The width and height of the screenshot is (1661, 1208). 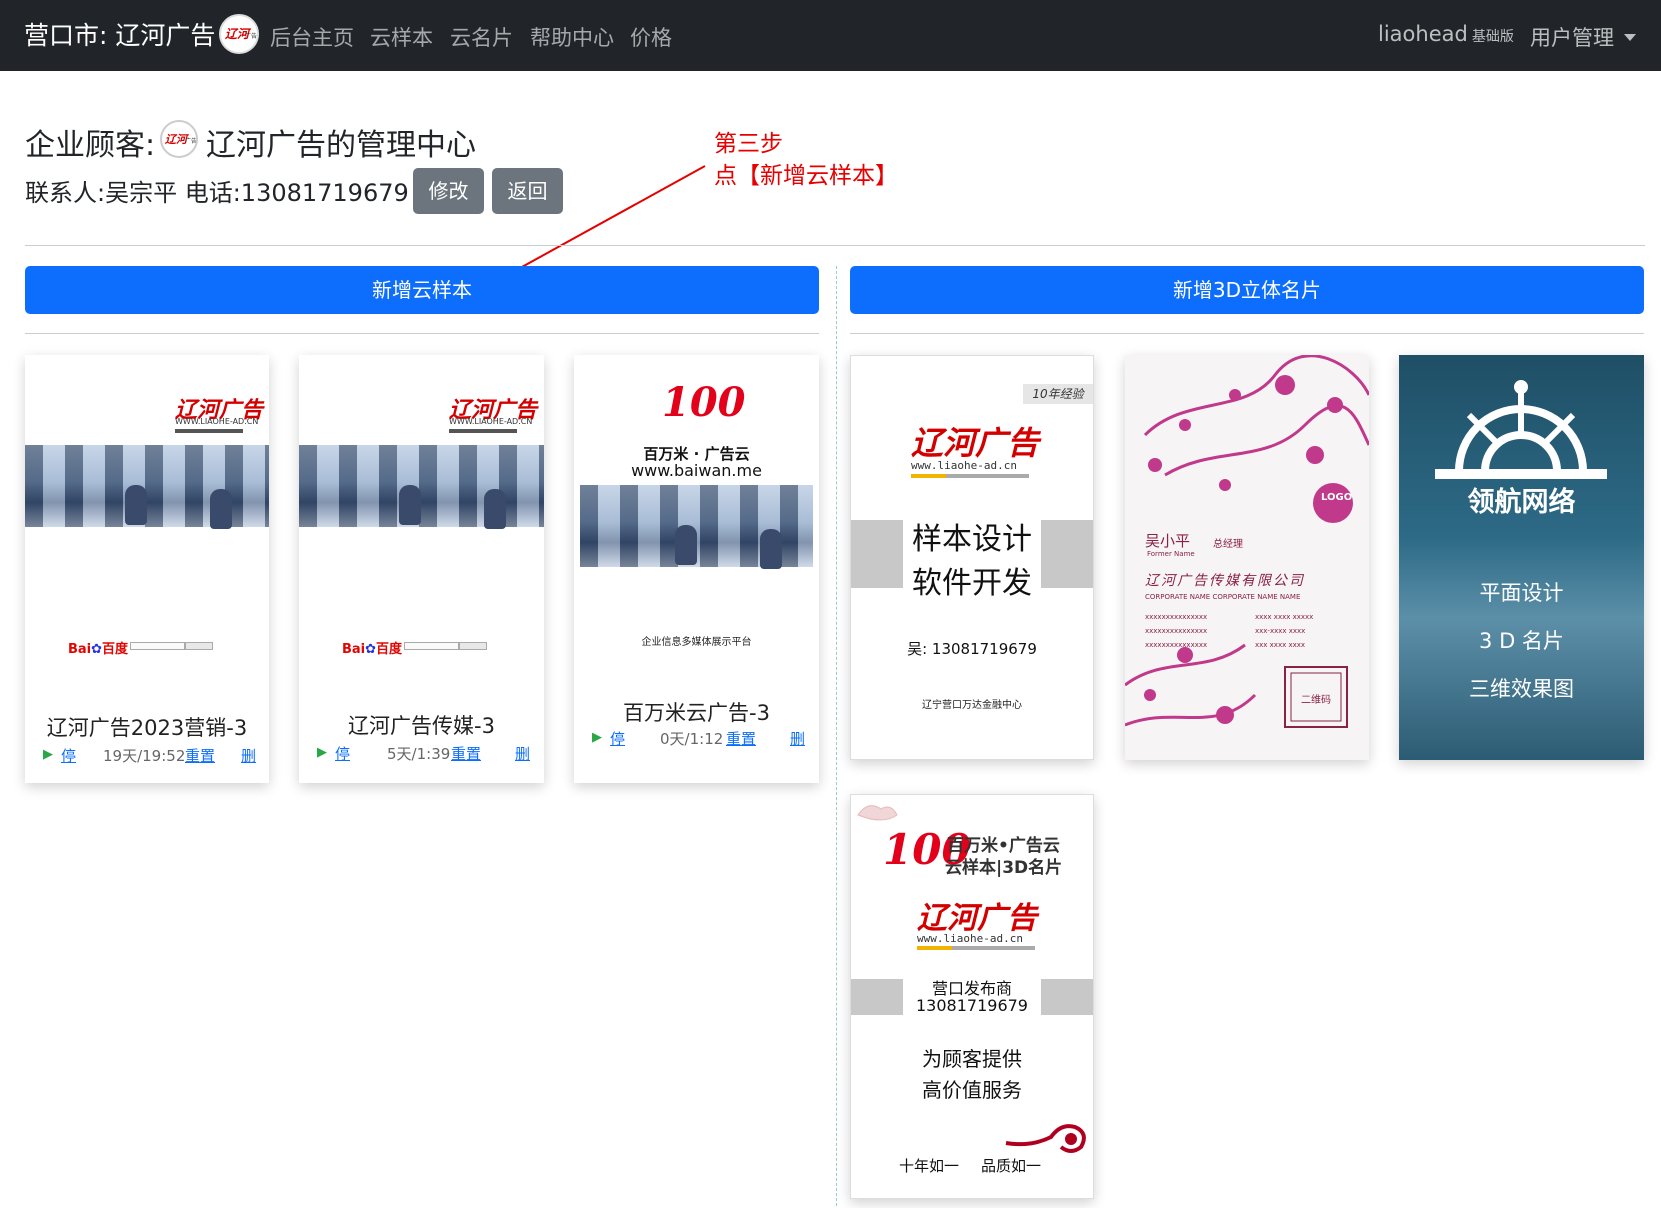 What do you see at coordinates (157, 646) in the screenshot?
I see `search-bar` at bounding box center [157, 646].